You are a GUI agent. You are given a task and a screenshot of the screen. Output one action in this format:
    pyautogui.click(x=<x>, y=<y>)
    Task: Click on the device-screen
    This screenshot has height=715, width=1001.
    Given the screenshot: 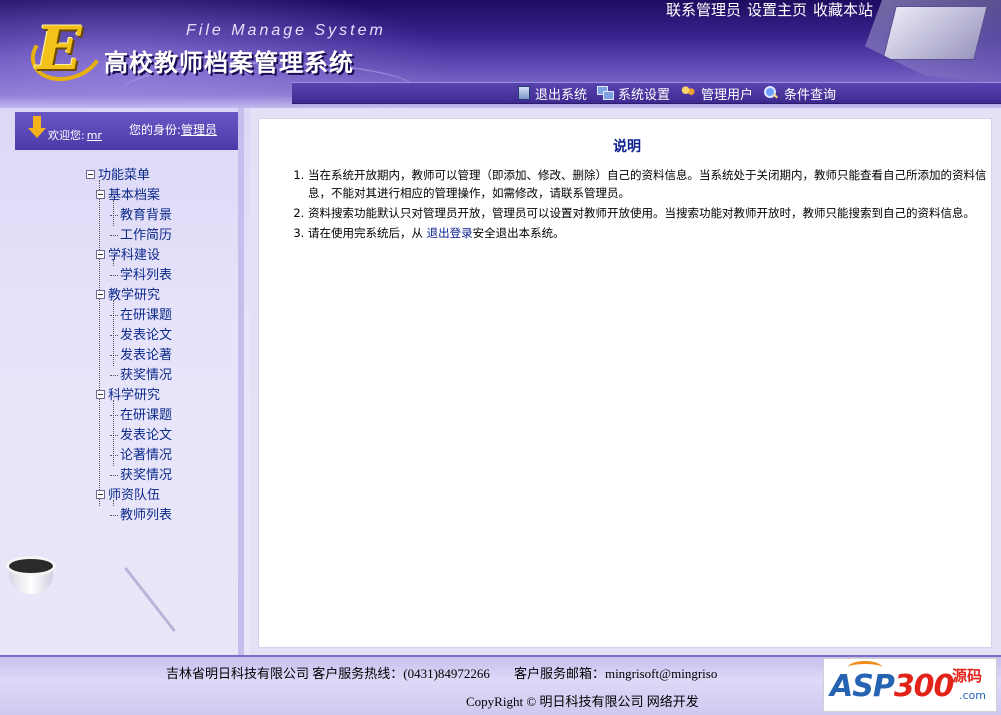 What is the action you would take?
    pyautogui.click(x=935, y=33)
    